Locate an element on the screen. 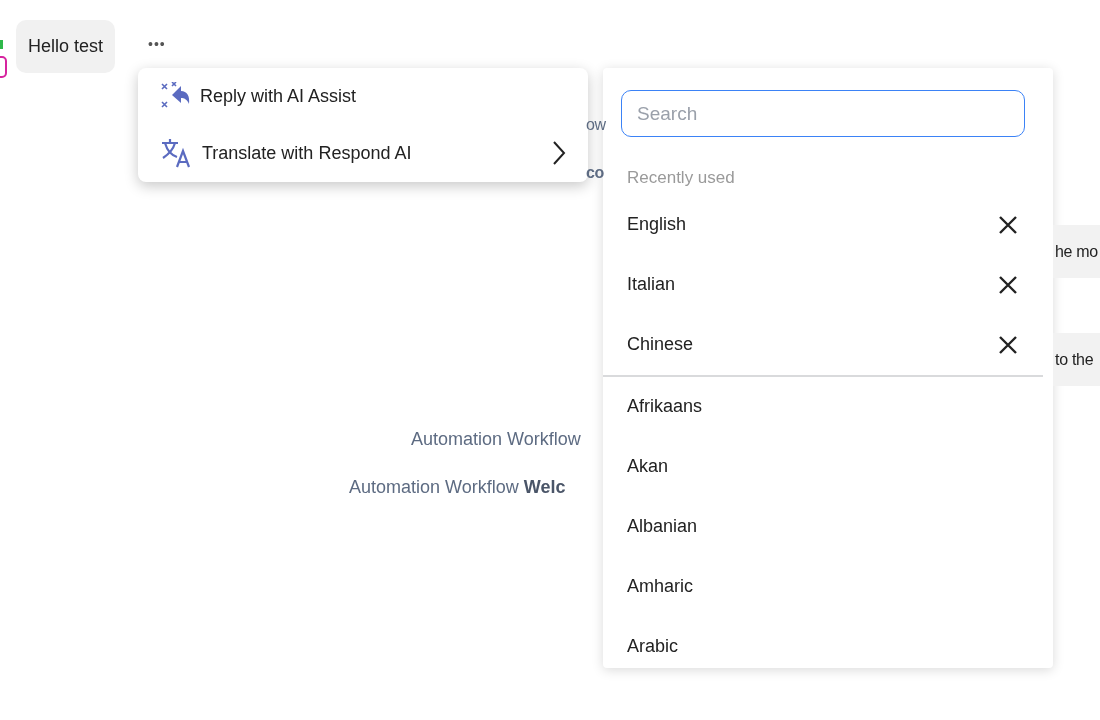  more-button: ••• is located at coordinates (157, 44).